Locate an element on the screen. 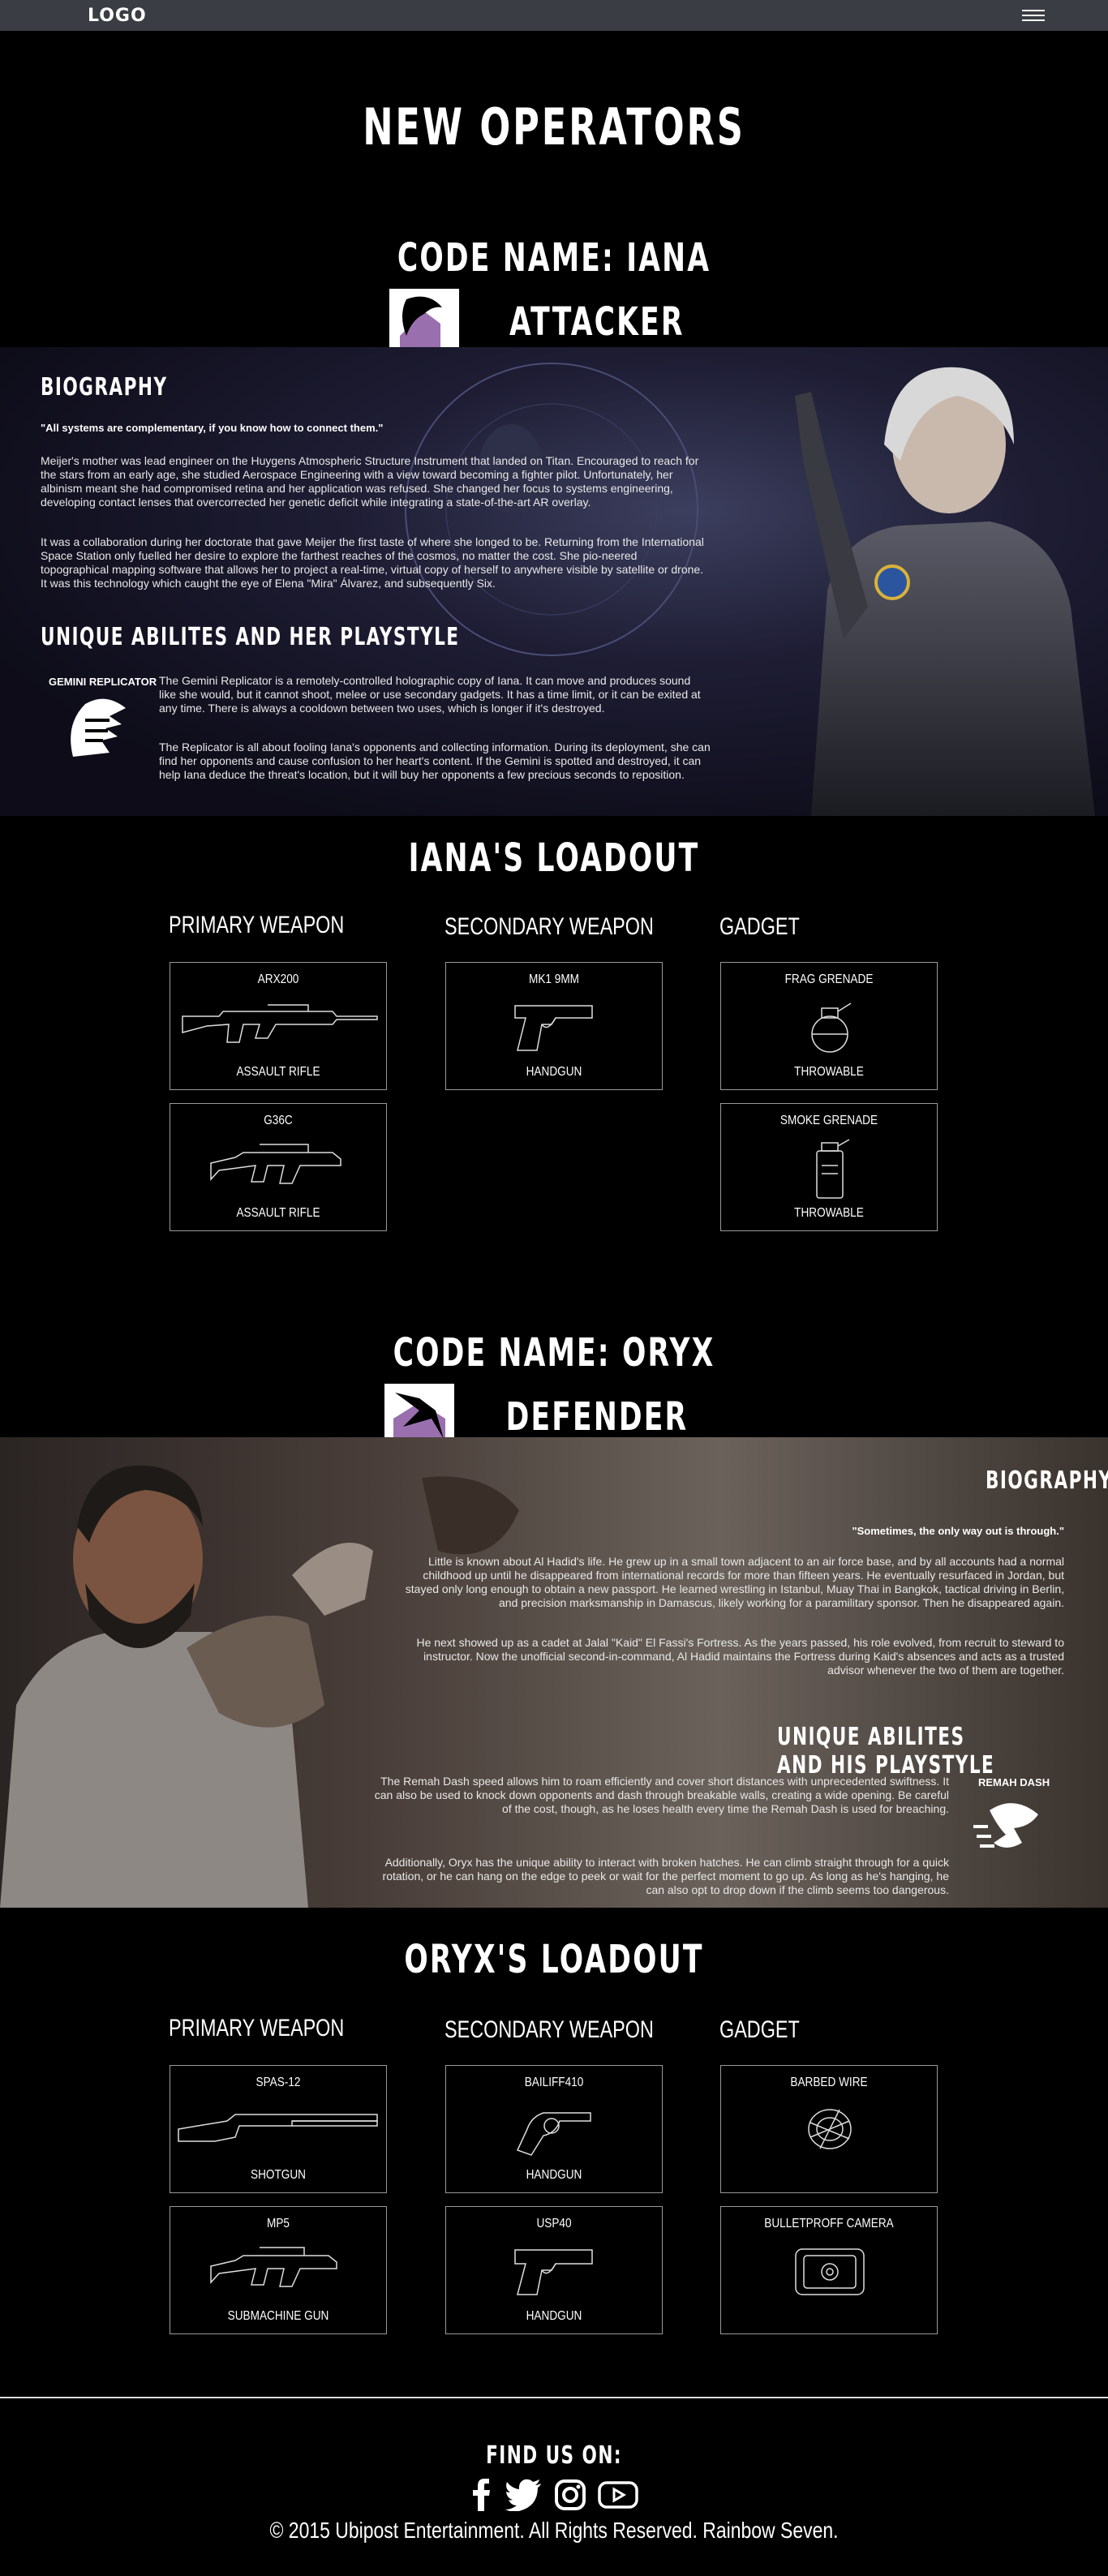 The image size is (1108, 2576). weapon-card-bailiff410: BAILIFF410 HANDGUN is located at coordinates (554, 2129).